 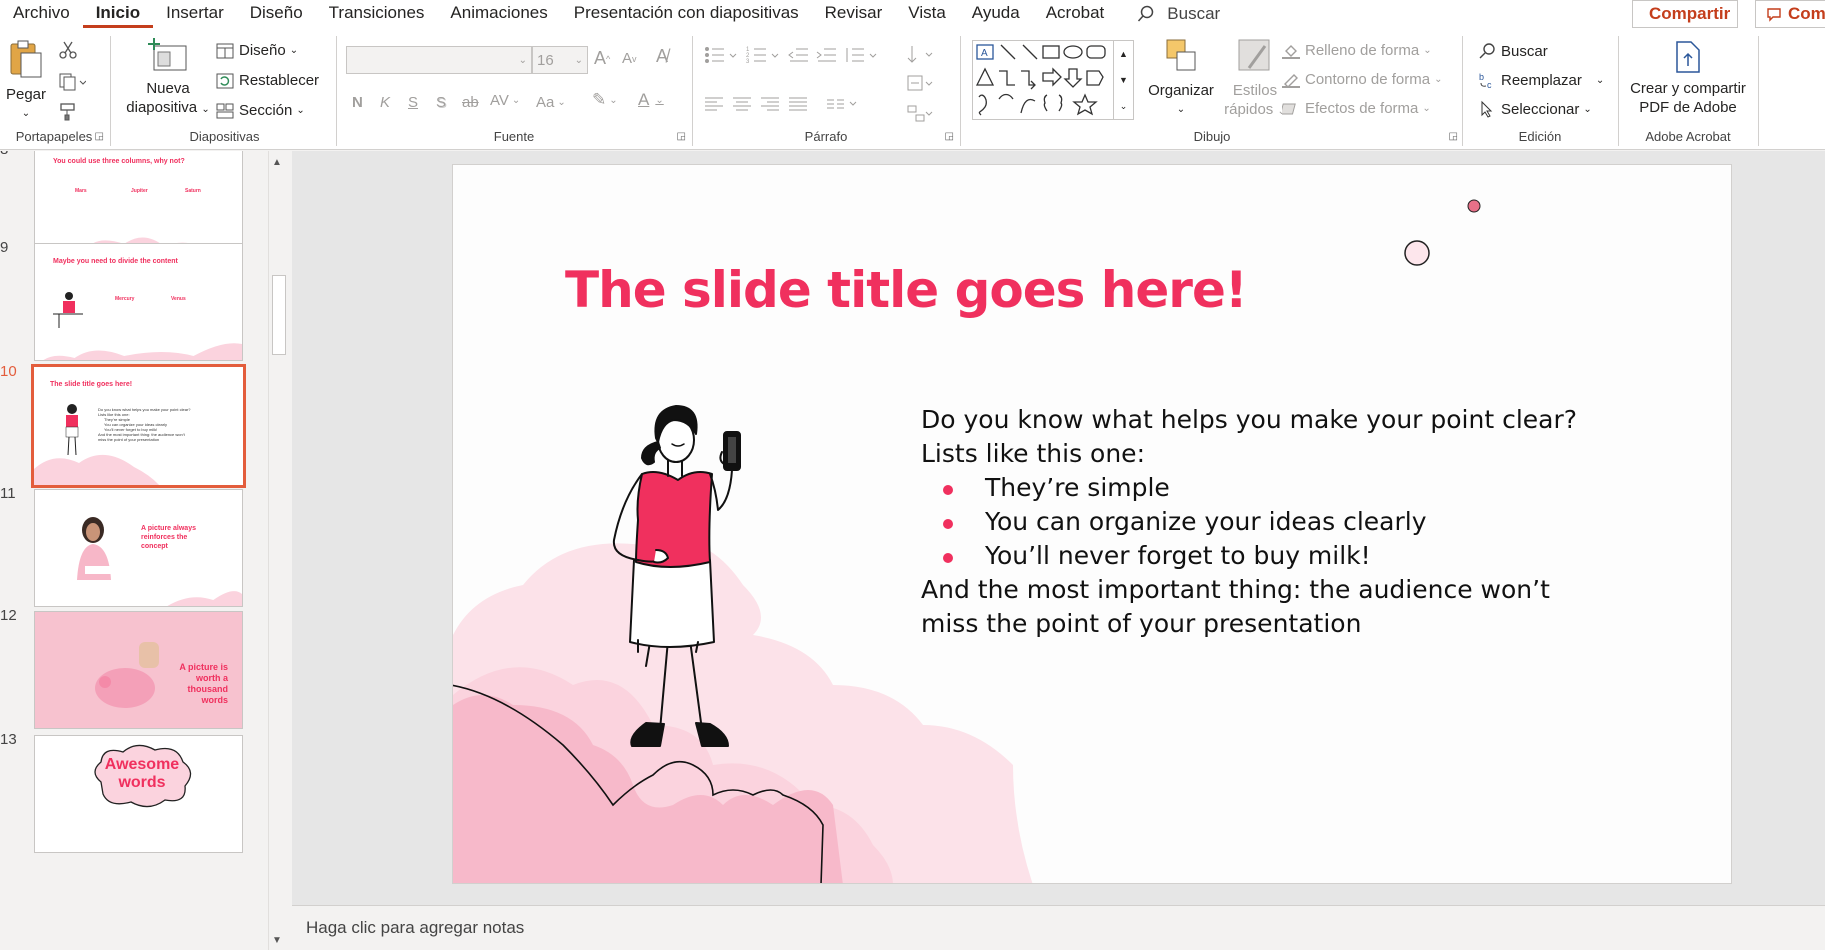 I want to click on drawing-group: A ▲▼⌄ Organizar ⌄ Estilos rápidos ⌄, so click(x=1212, y=90).